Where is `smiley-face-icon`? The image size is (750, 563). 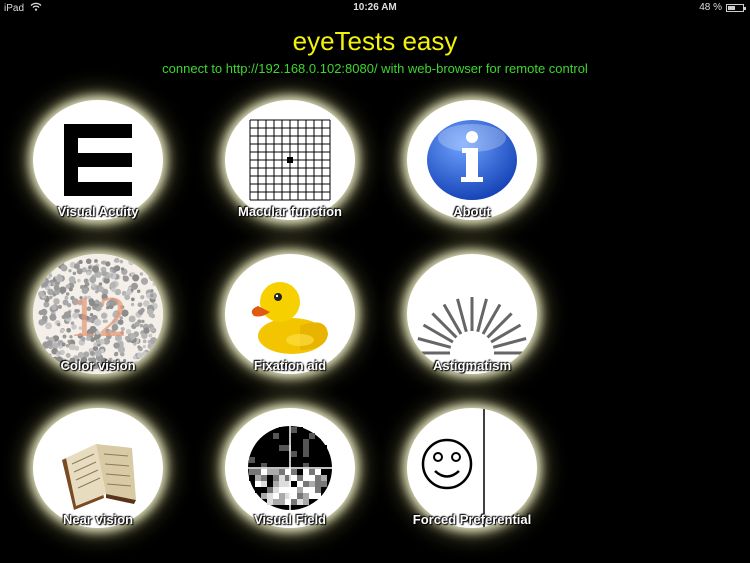 smiley-face-icon is located at coordinates (472, 468).